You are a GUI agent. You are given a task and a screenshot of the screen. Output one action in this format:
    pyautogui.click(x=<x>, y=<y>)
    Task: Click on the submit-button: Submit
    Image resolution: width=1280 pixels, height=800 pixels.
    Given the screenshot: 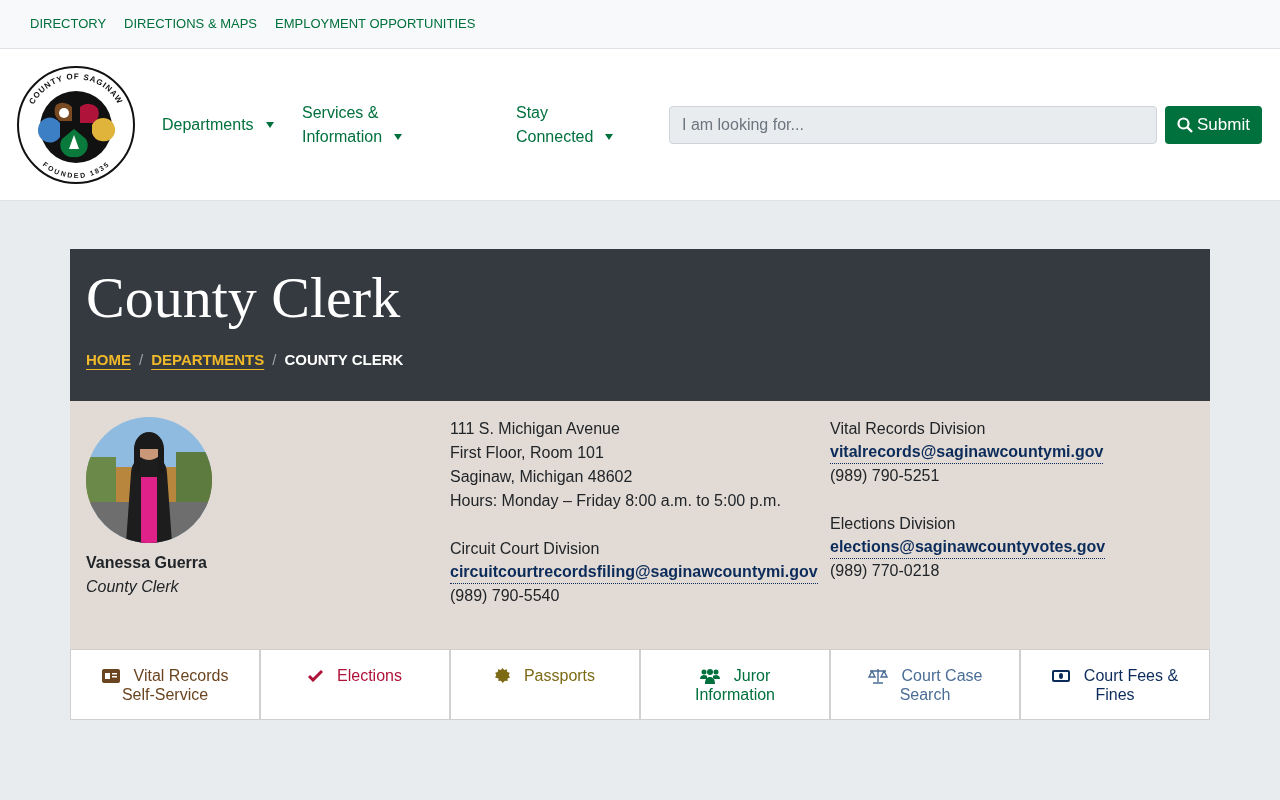 What is the action you would take?
    pyautogui.click(x=1213, y=124)
    